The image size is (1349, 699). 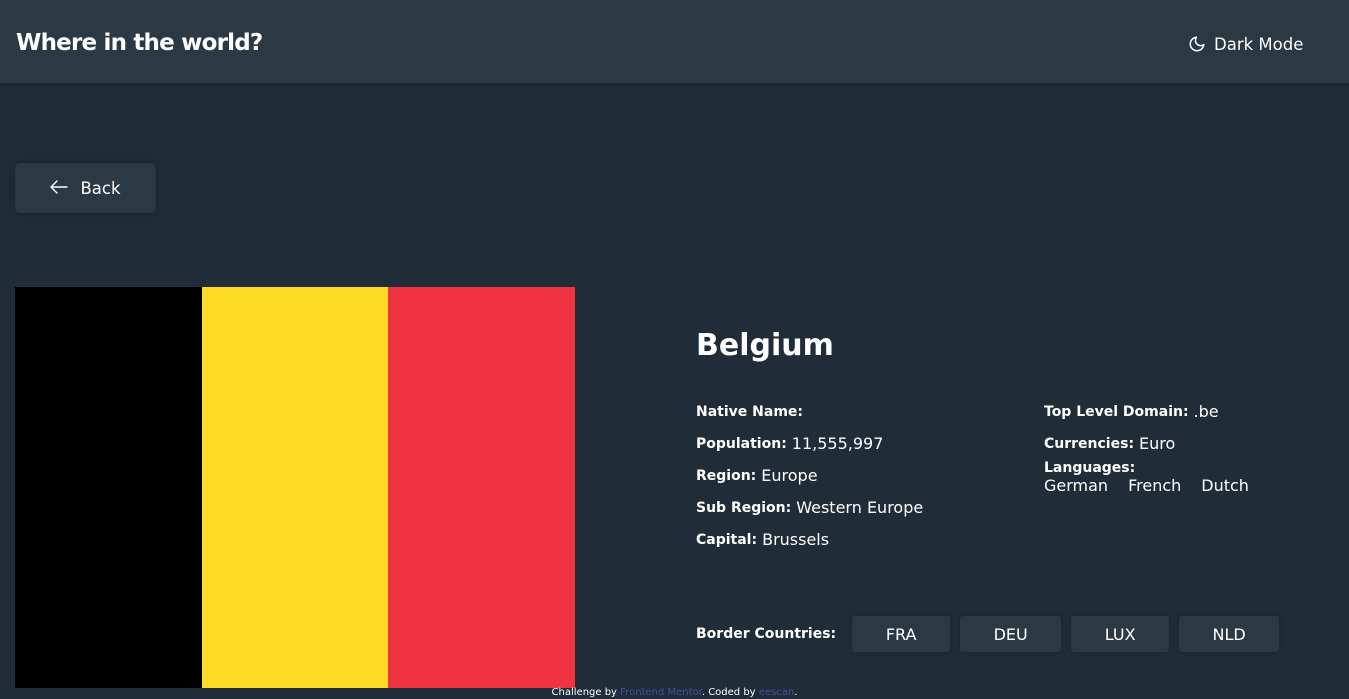 What do you see at coordinates (765, 345) in the screenshot?
I see `country-name: Belgium` at bounding box center [765, 345].